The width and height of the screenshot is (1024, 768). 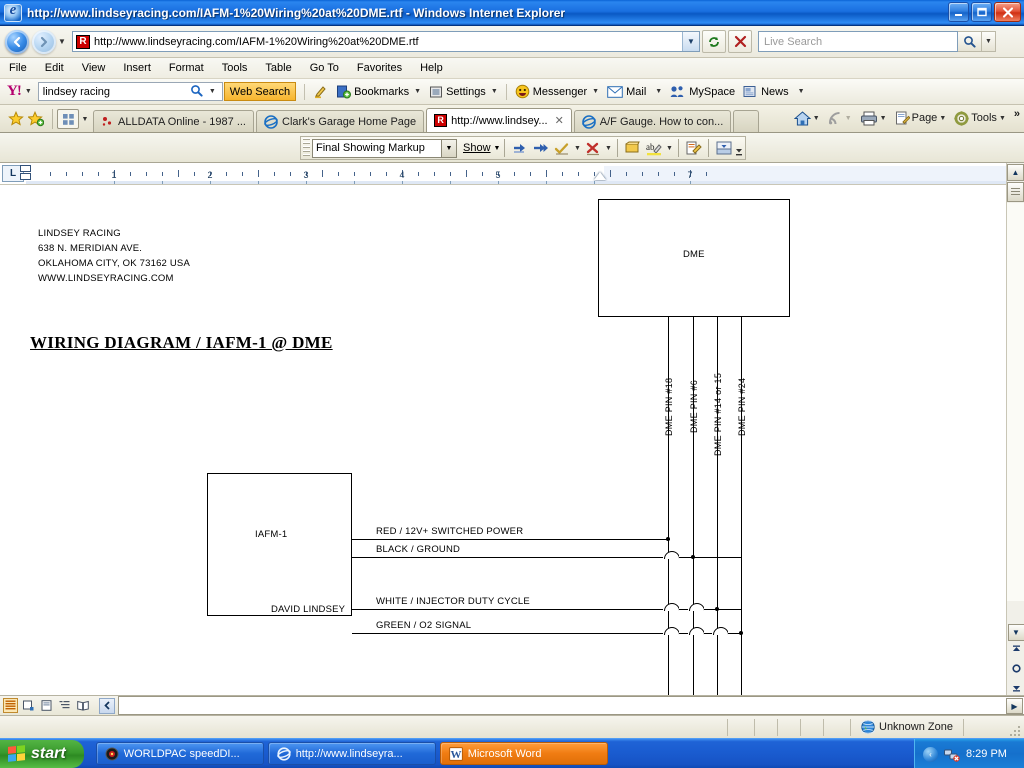 What do you see at coordinates (68, 119) in the screenshot?
I see `quick-tabs-button` at bounding box center [68, 119].